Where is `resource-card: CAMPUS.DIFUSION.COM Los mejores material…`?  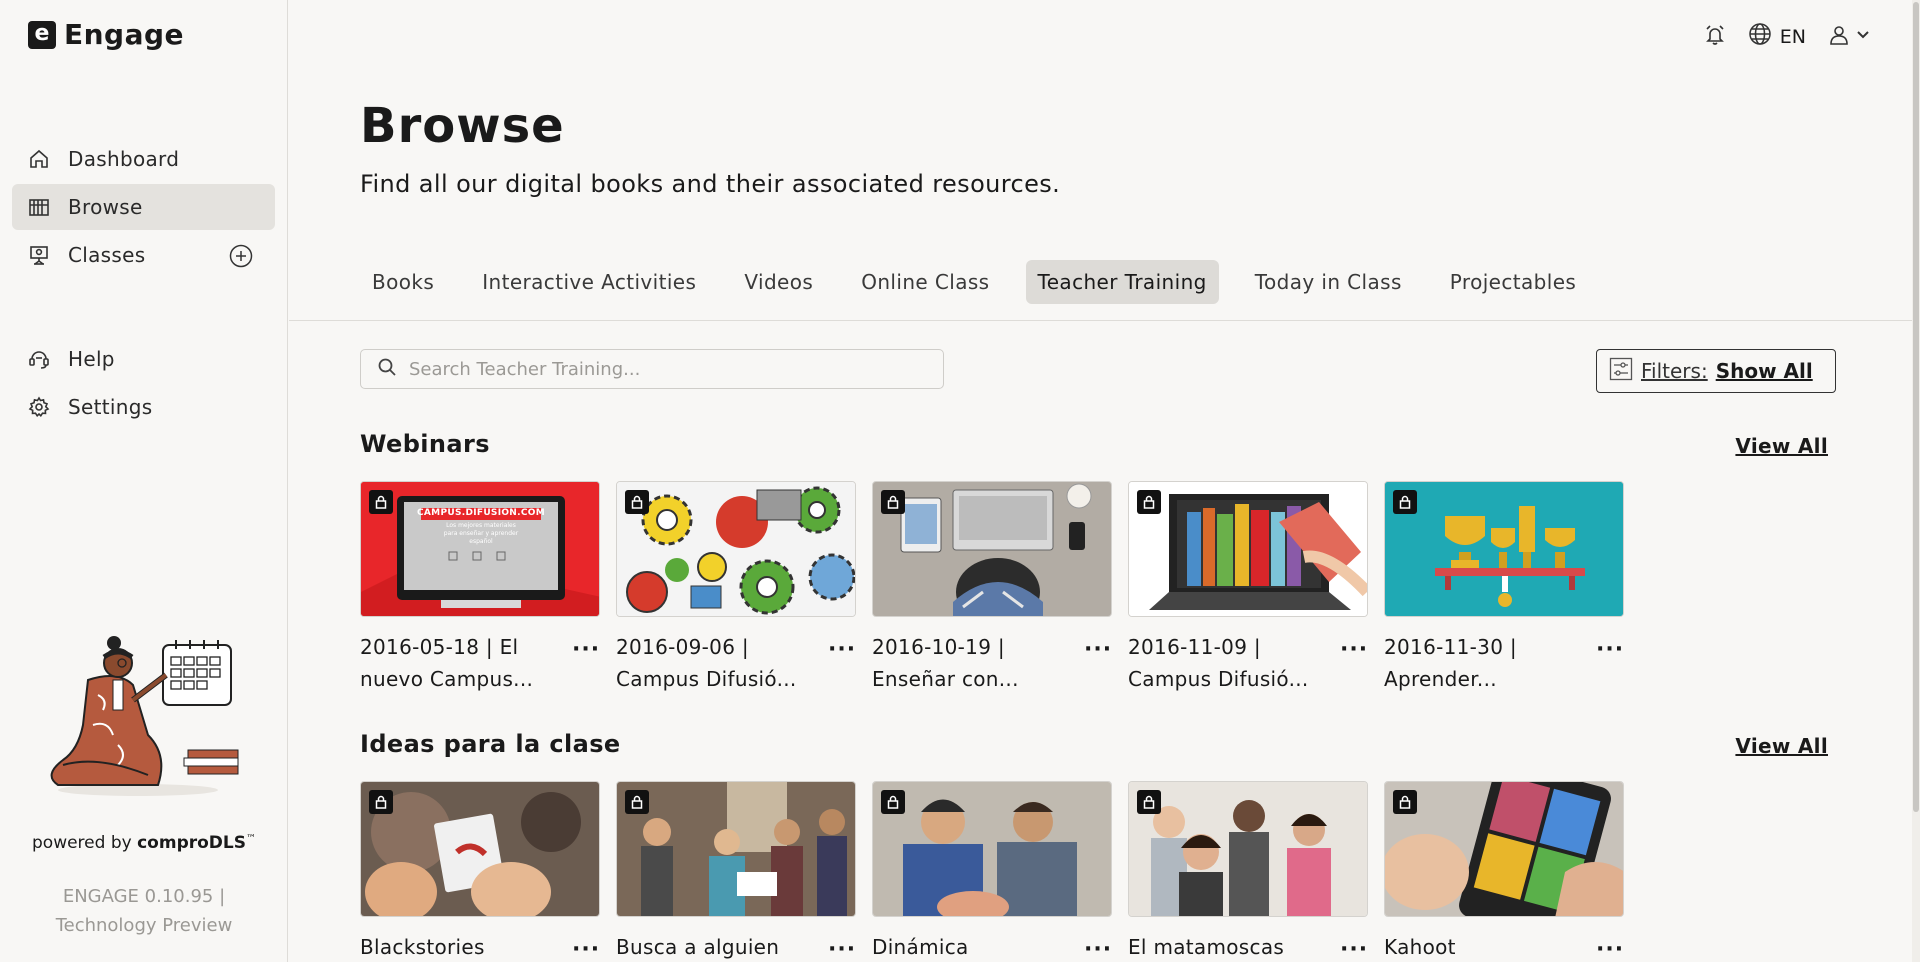
resource-card: CAMPUS.DIFUSION.COM Los mejores material… is located at coordinates (480, 588).